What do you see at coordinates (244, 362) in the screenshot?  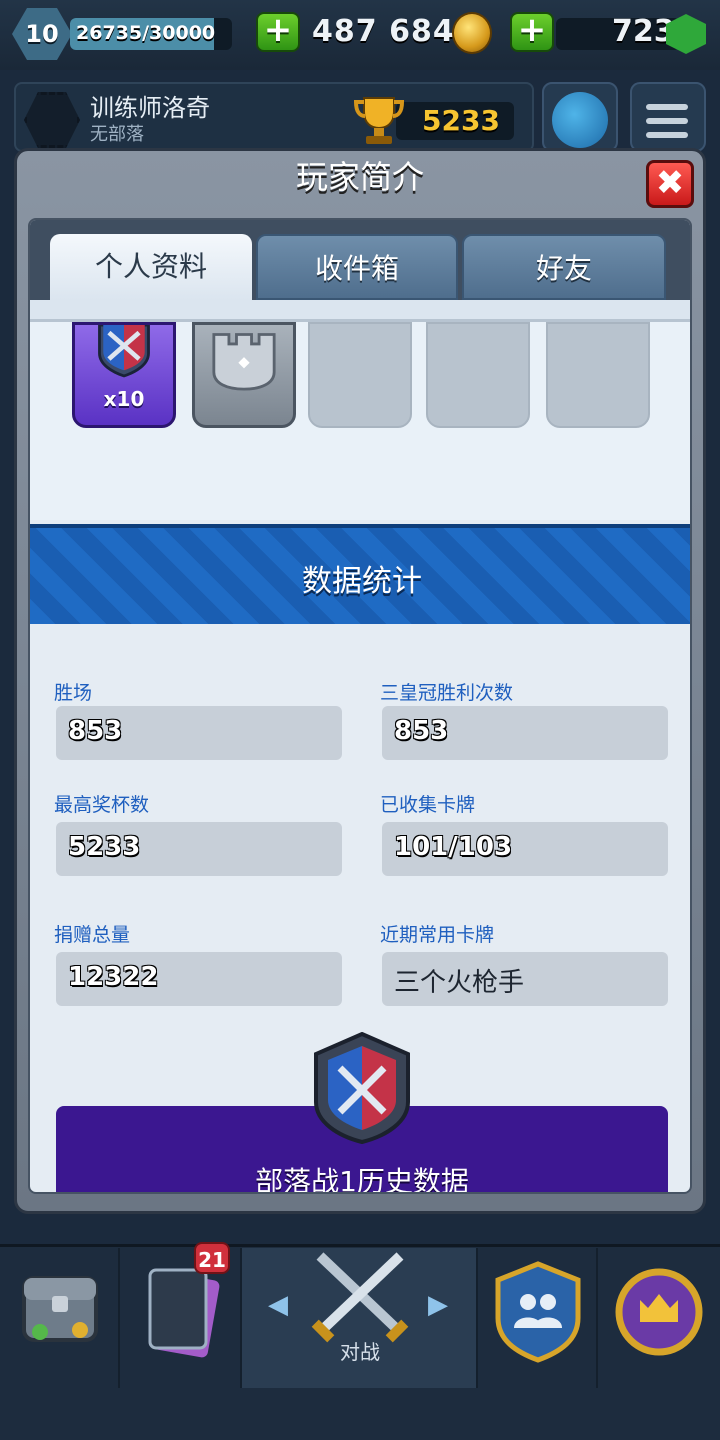 I see `crown-tower-icon` at bounding box center [244, 362].